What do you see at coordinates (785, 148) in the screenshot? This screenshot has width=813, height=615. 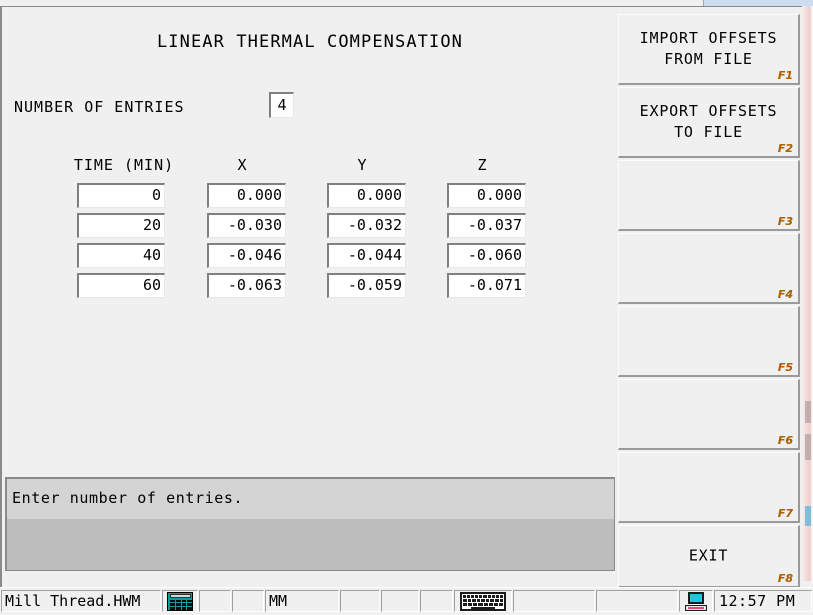 I see `fkey-tag-f2: F2` at bounding box center [785, 148].